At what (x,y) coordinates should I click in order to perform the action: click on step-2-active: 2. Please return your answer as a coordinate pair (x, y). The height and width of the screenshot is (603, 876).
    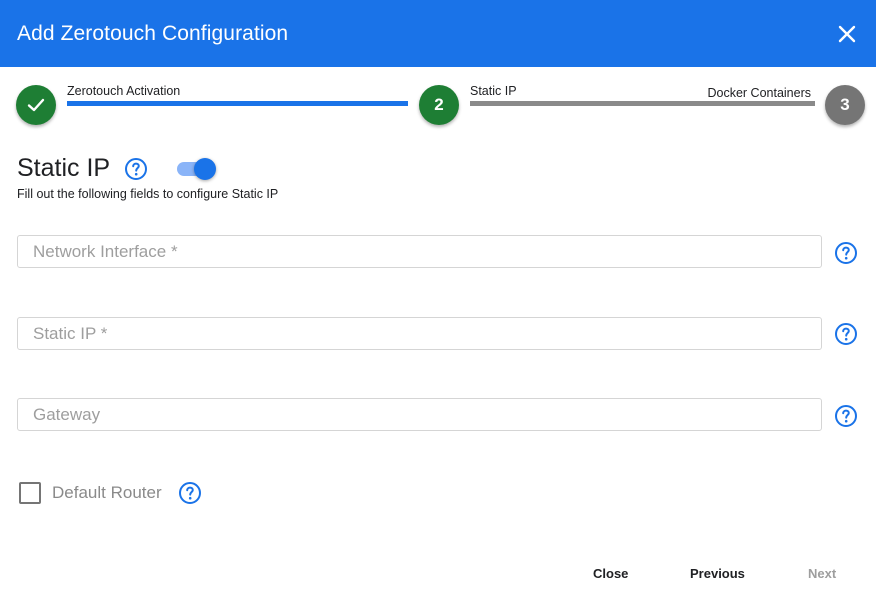
    Looking at the image, I should click on (439, 105).